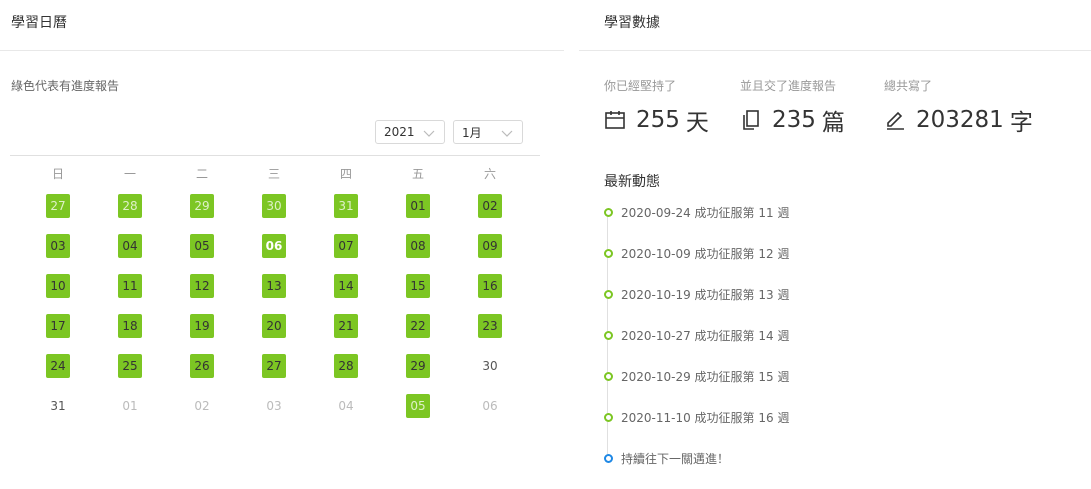 Image resolution: width=1091 pixels, height=489 pixels. I want to click on calendar-week: 31 01 02 03 04 05 06, so click(274, 406).